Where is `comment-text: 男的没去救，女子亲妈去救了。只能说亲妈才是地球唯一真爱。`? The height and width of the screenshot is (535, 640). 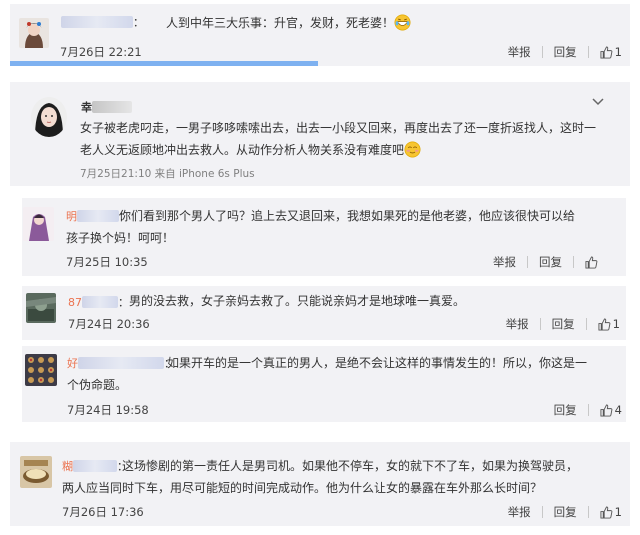 comment-text: 男的没去救，女子亲妈去救了。只能说亲妈才是地球唯一真爱。 is located at coordinates (297, 301).